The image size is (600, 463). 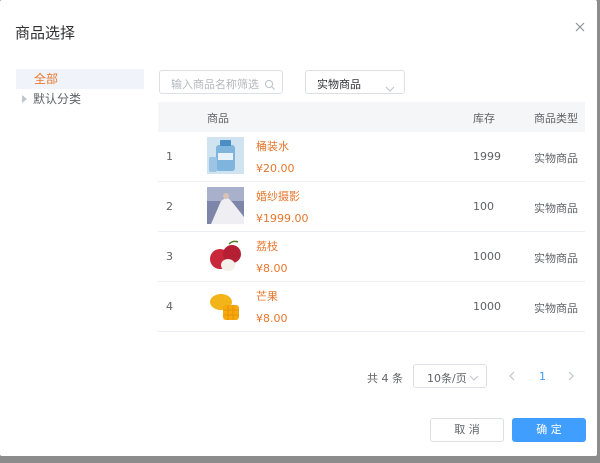 What do you see at coordinates (225, 305) in the screenshot?
I see `mango-icon` at bounding box center [225, 305].